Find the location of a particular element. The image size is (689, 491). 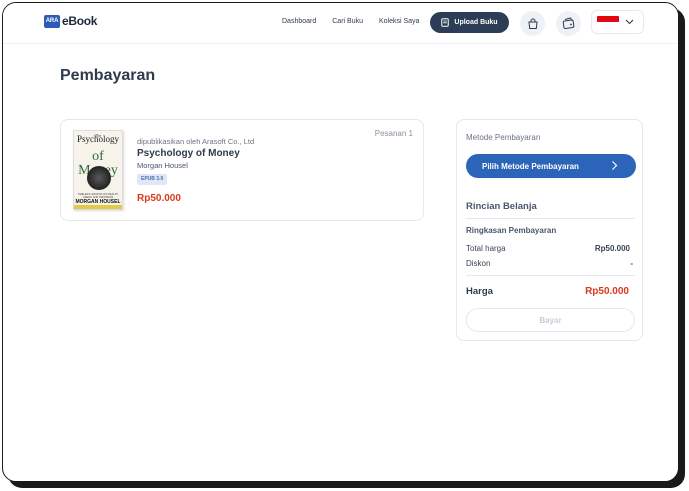

nav-koleksi-saya: Koleksi Saya is located at coordinates (399, 21).